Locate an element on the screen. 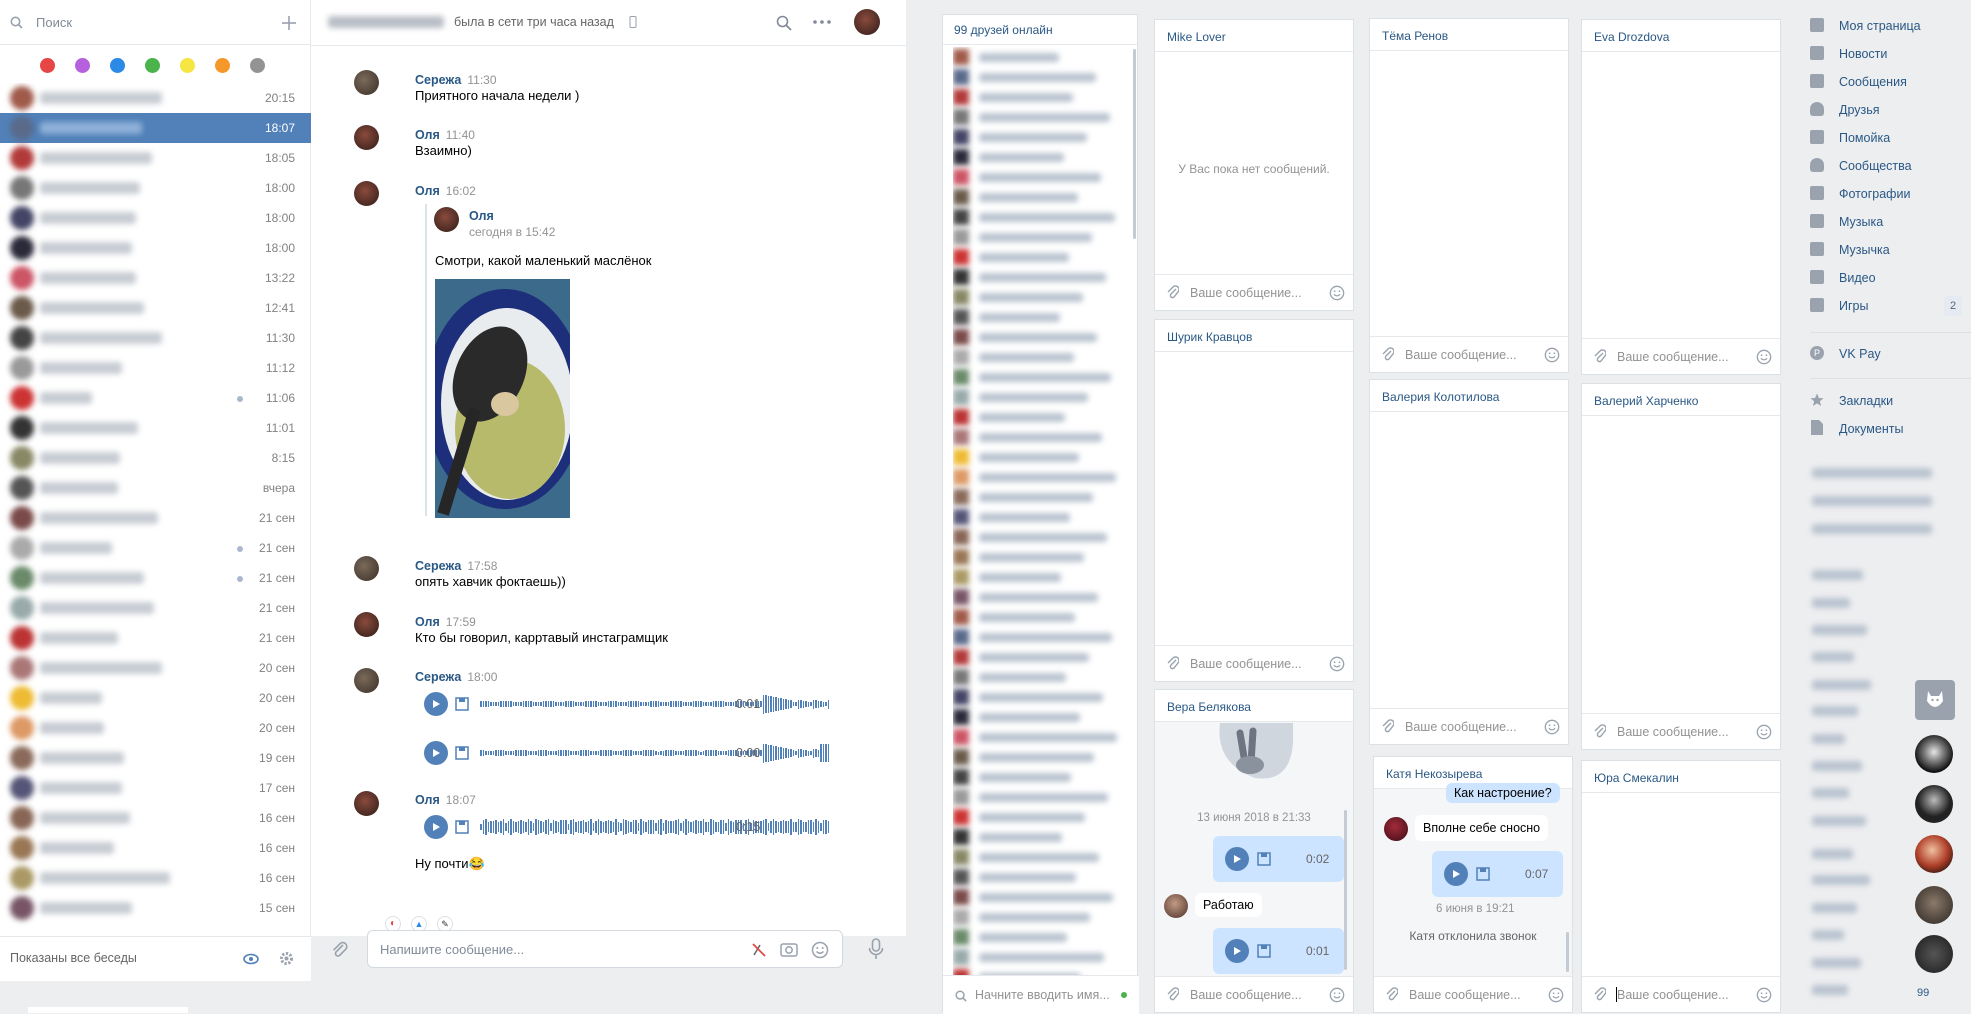 This screenshot has height=1014, width=1971. eye-icon is located at coordinates (251, 959).